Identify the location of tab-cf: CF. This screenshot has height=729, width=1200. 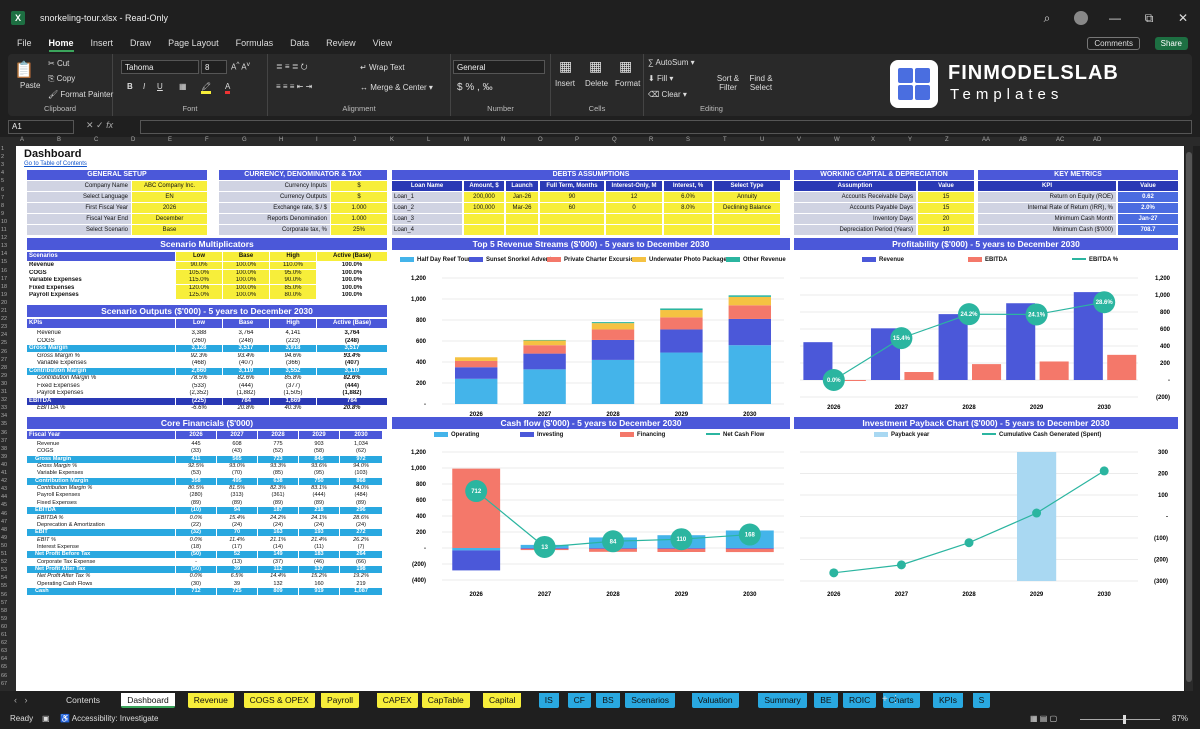
(579, 700).